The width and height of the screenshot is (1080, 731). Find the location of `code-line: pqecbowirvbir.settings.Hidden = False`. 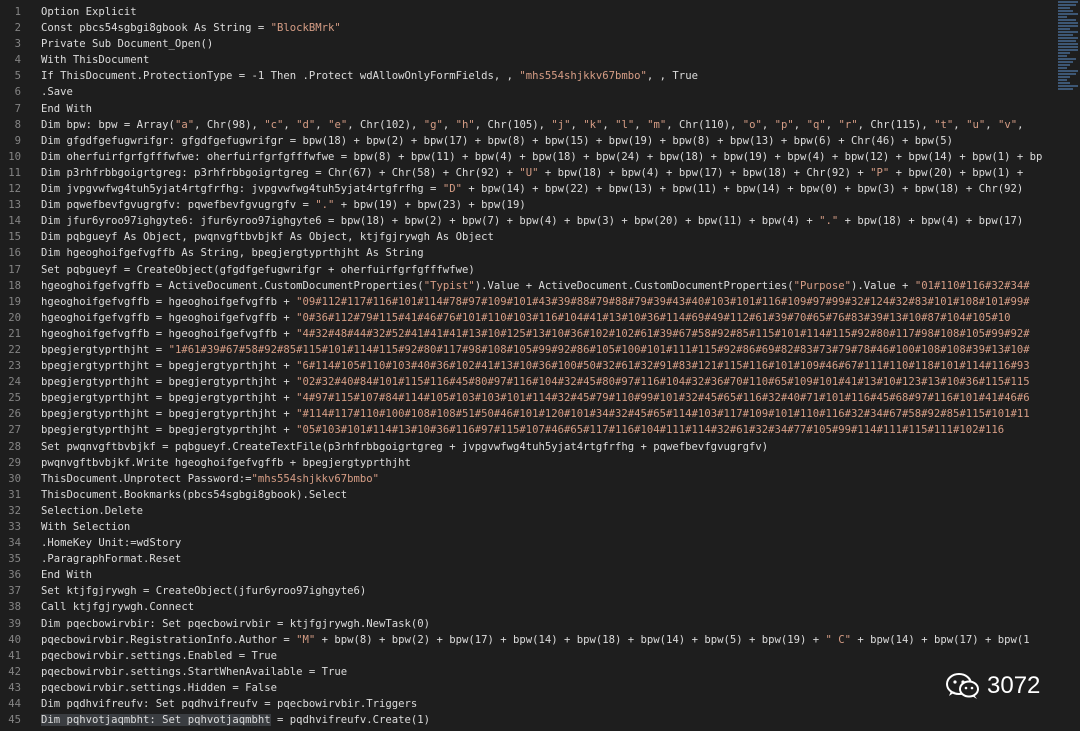

code-line: pqecbowirvbir.settings.Hidden = False is located at coordinates (548, 688).